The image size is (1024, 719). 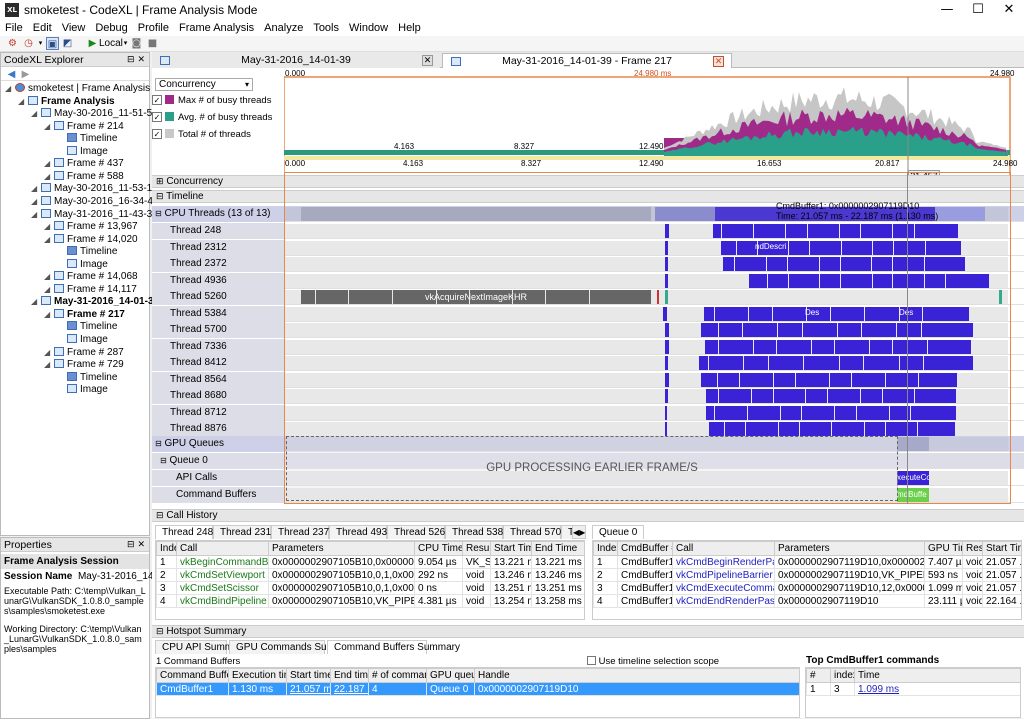 What do you see at coordinates (636, 675) in the screenshot?
I see `column-header-handle: Handle` at bounding box center [636, 675].